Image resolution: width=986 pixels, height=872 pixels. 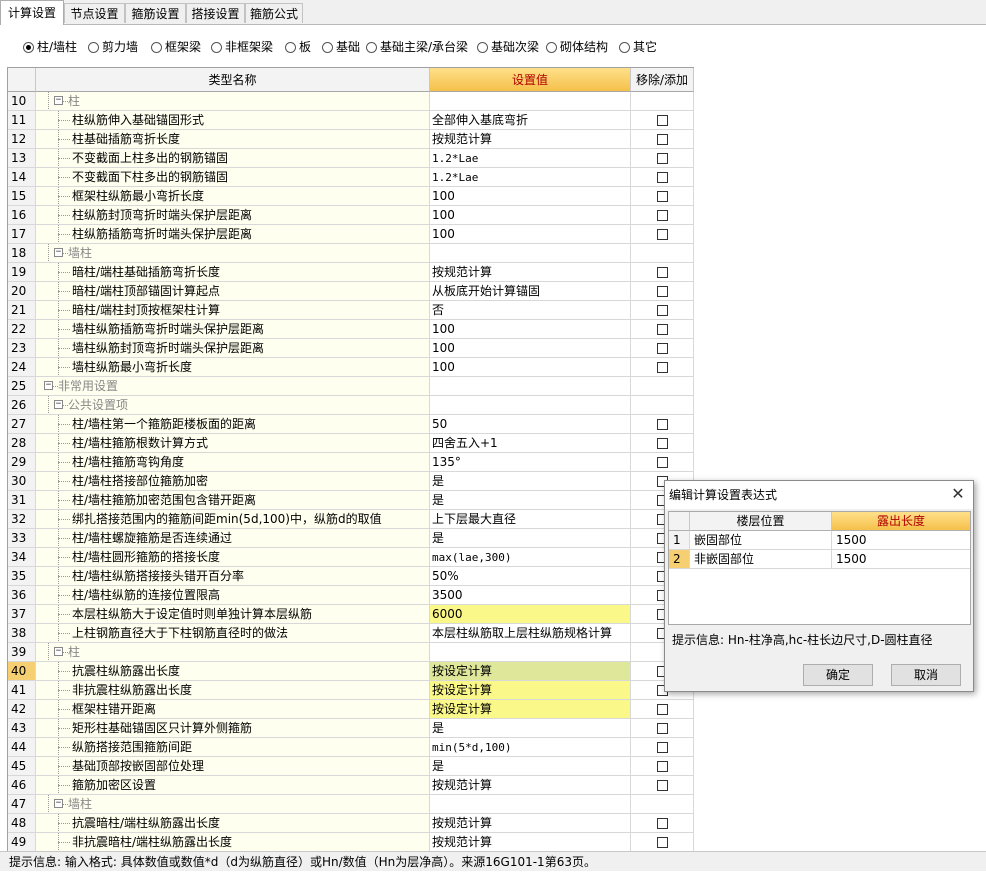 I want to click on grid-setting-row: 12 柱基础插筋弯折长度 按规范计算, so click(x=351, y=139).